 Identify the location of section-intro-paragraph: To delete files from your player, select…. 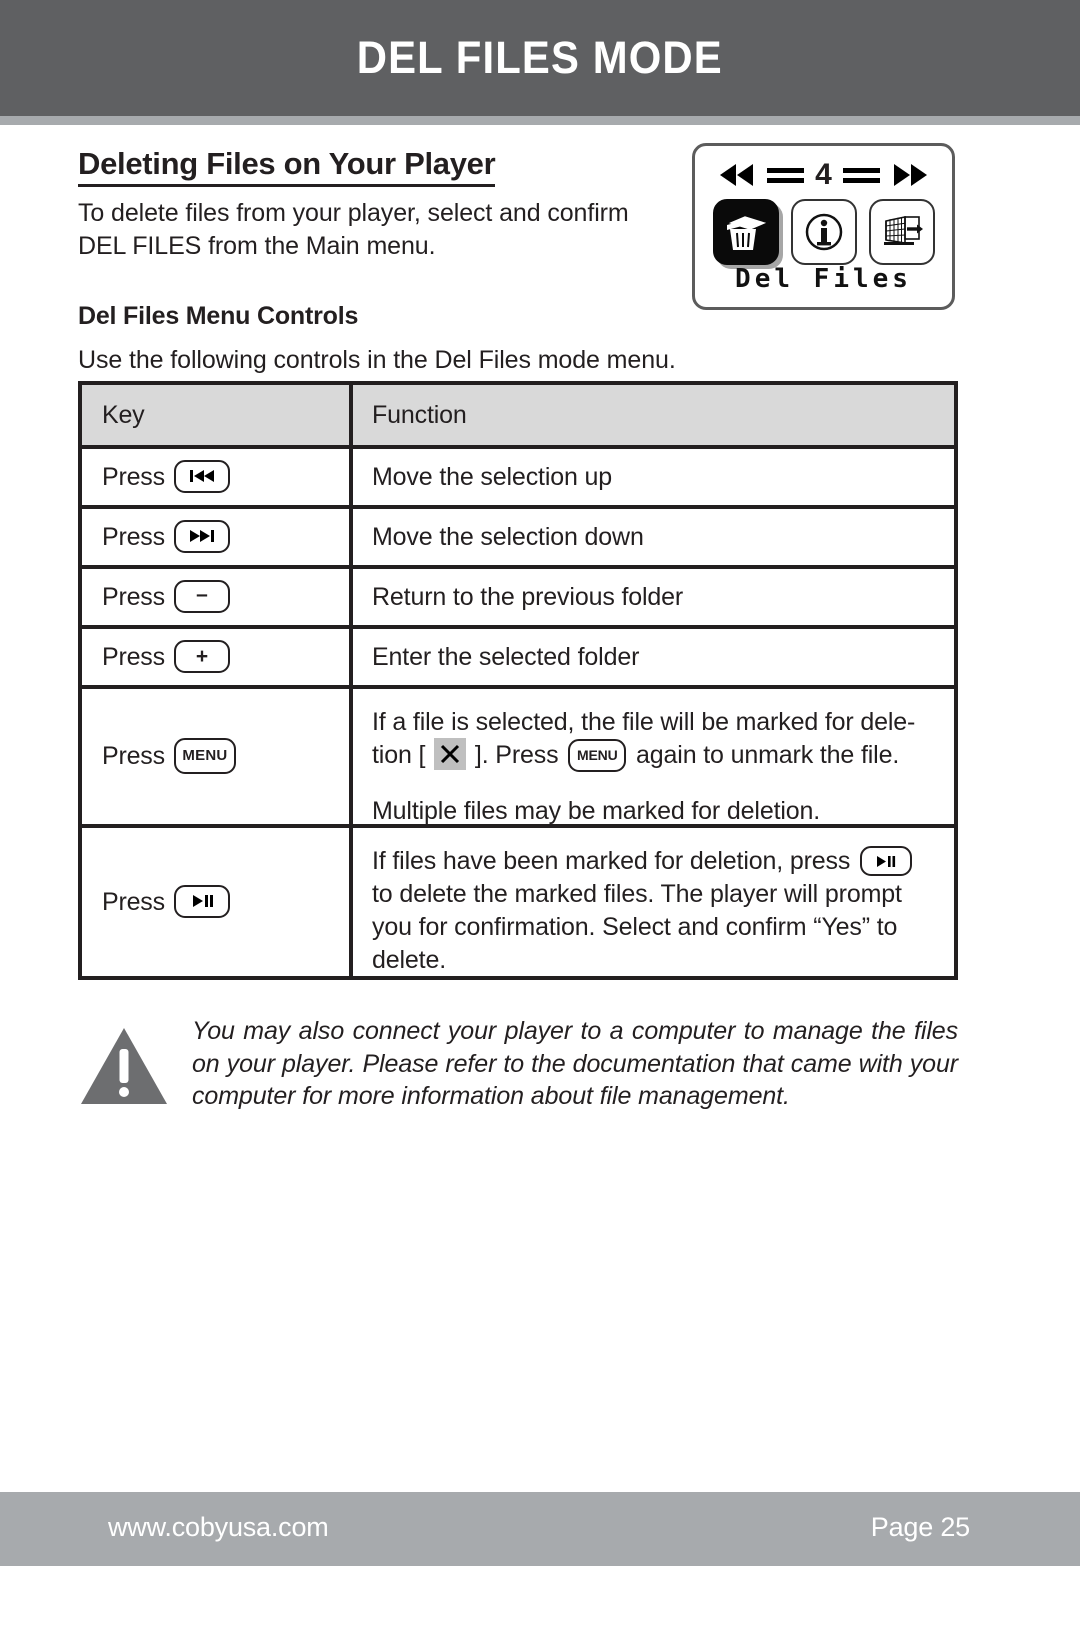
(353, 229).